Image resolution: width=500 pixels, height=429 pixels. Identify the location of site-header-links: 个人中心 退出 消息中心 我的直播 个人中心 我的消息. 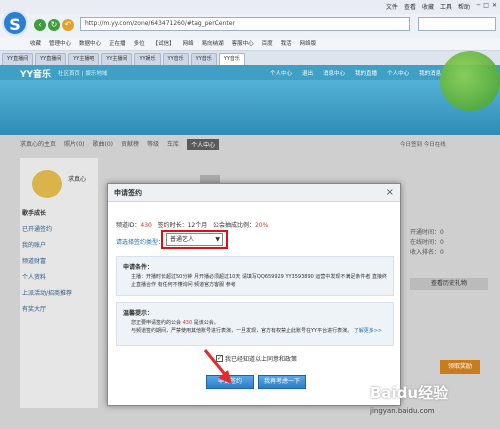
(355, 73).